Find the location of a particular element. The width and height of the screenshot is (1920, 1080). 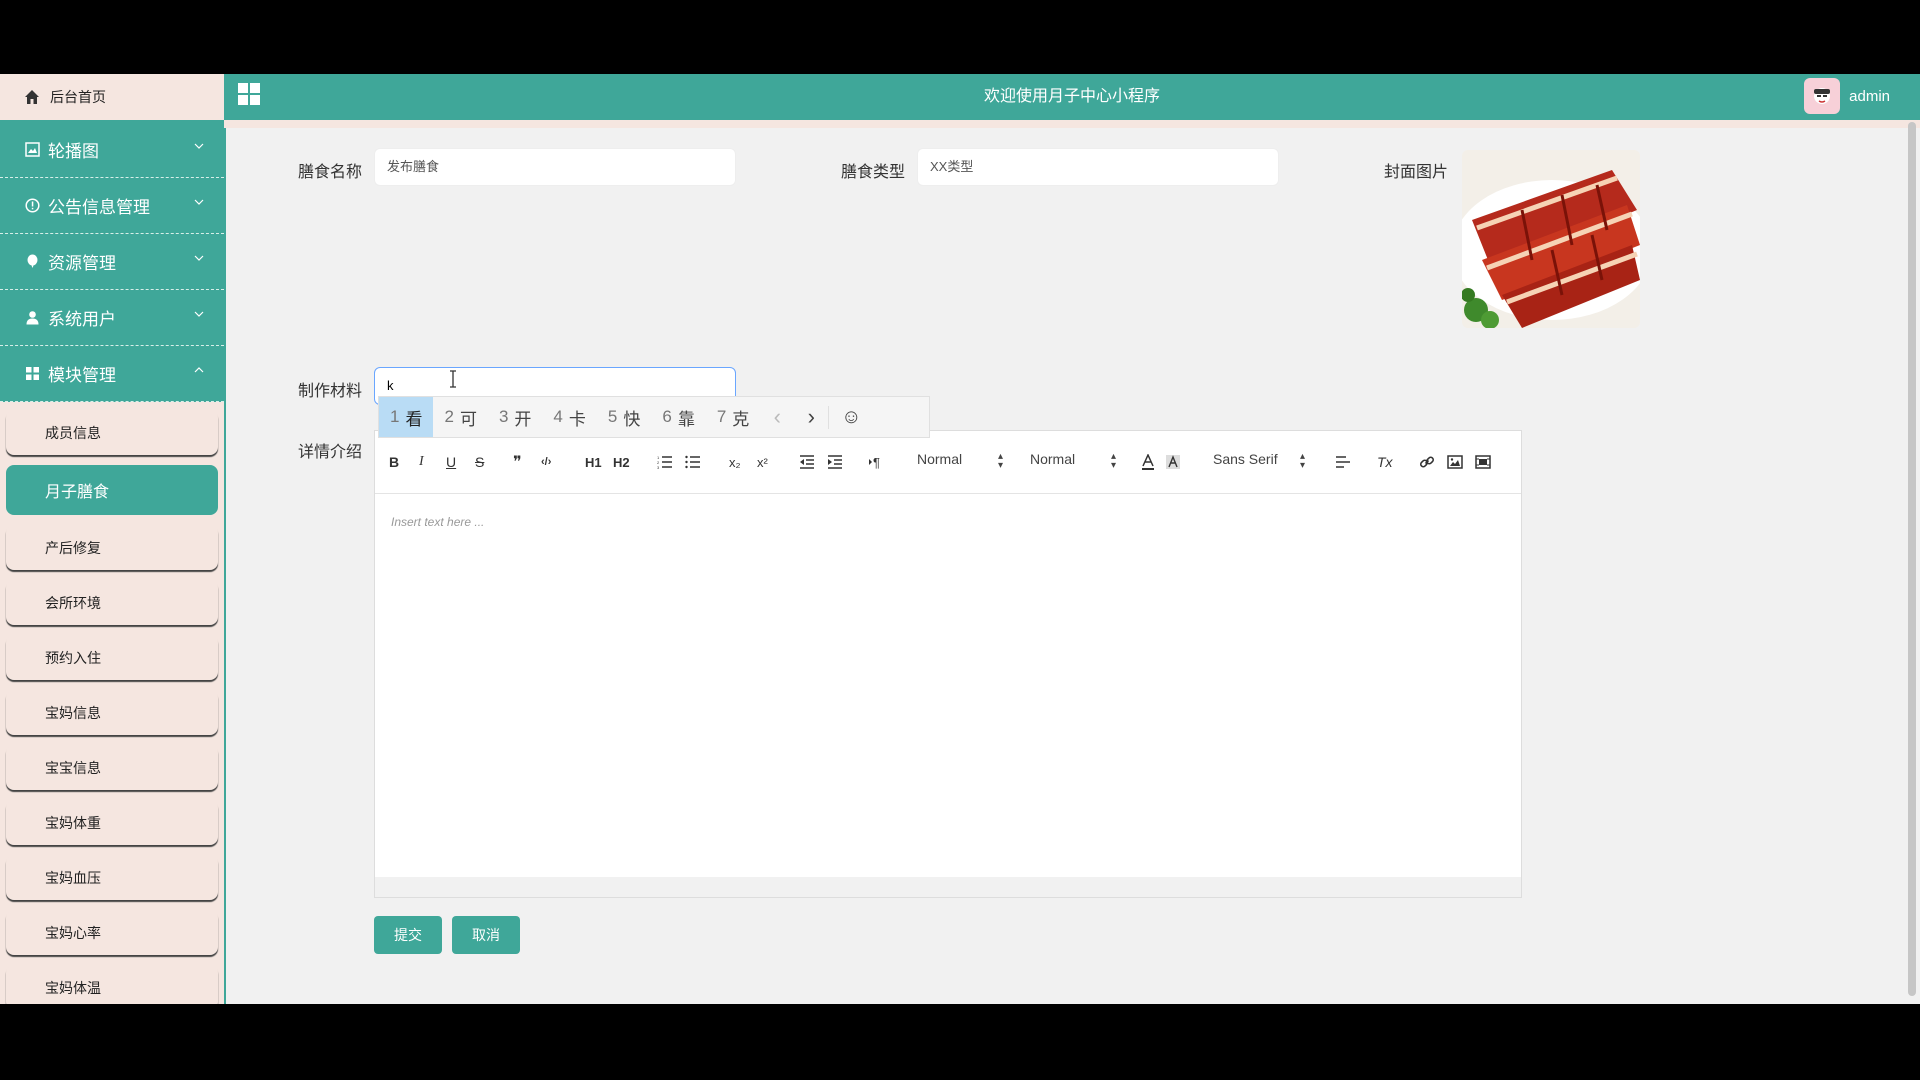

page-scrollbar is located at coordinates (1912, 559).